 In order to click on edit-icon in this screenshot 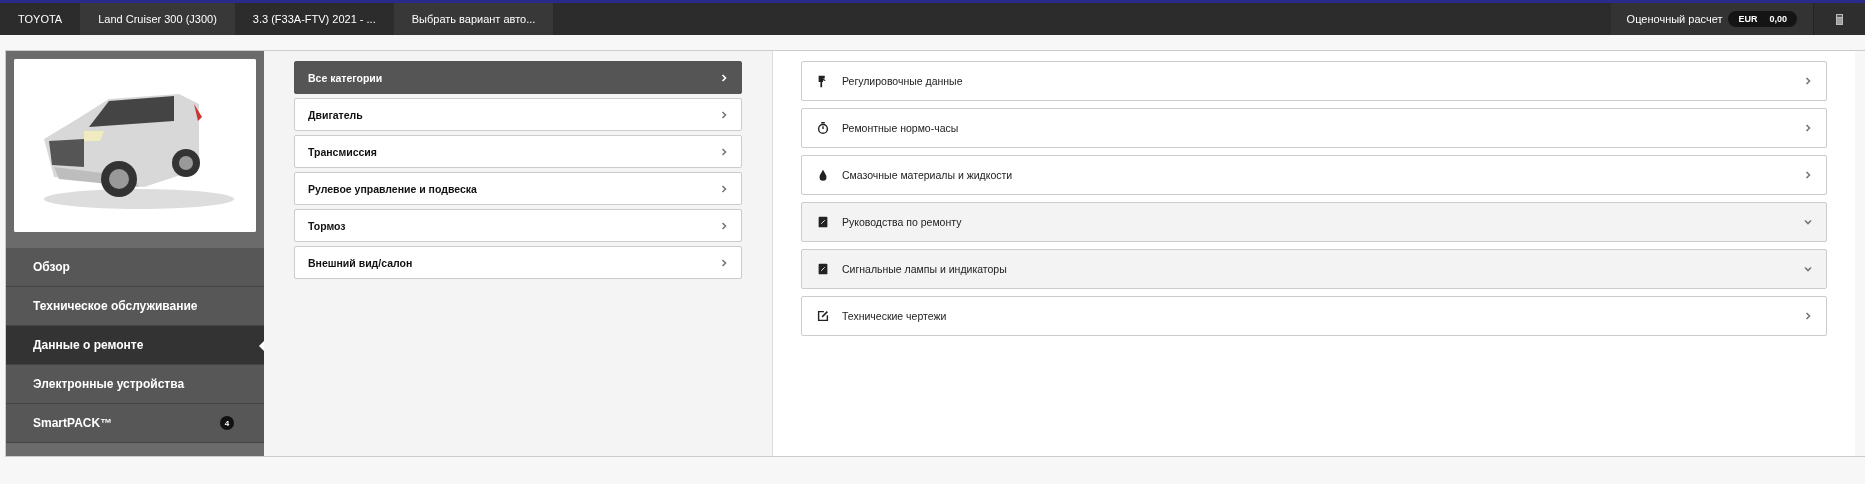, I will do `click(823, 316)`.